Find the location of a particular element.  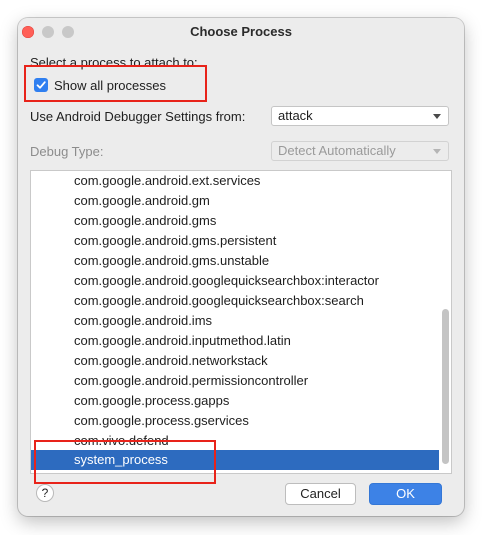

debug-type-label: Debug Type: is located at coordinates (67, 151).